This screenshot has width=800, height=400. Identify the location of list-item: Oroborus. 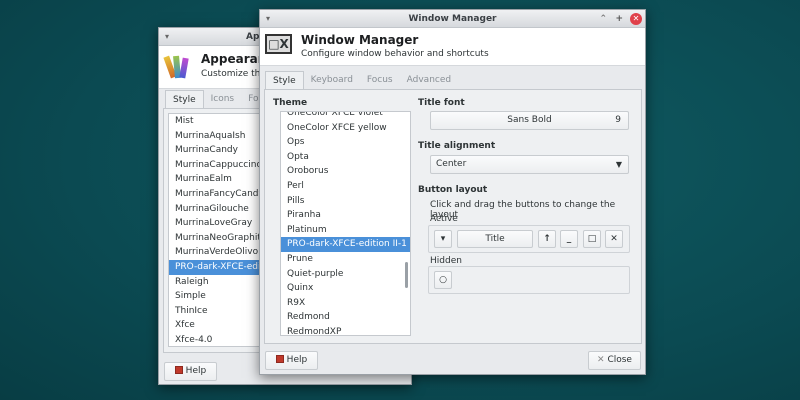
(345, 171).